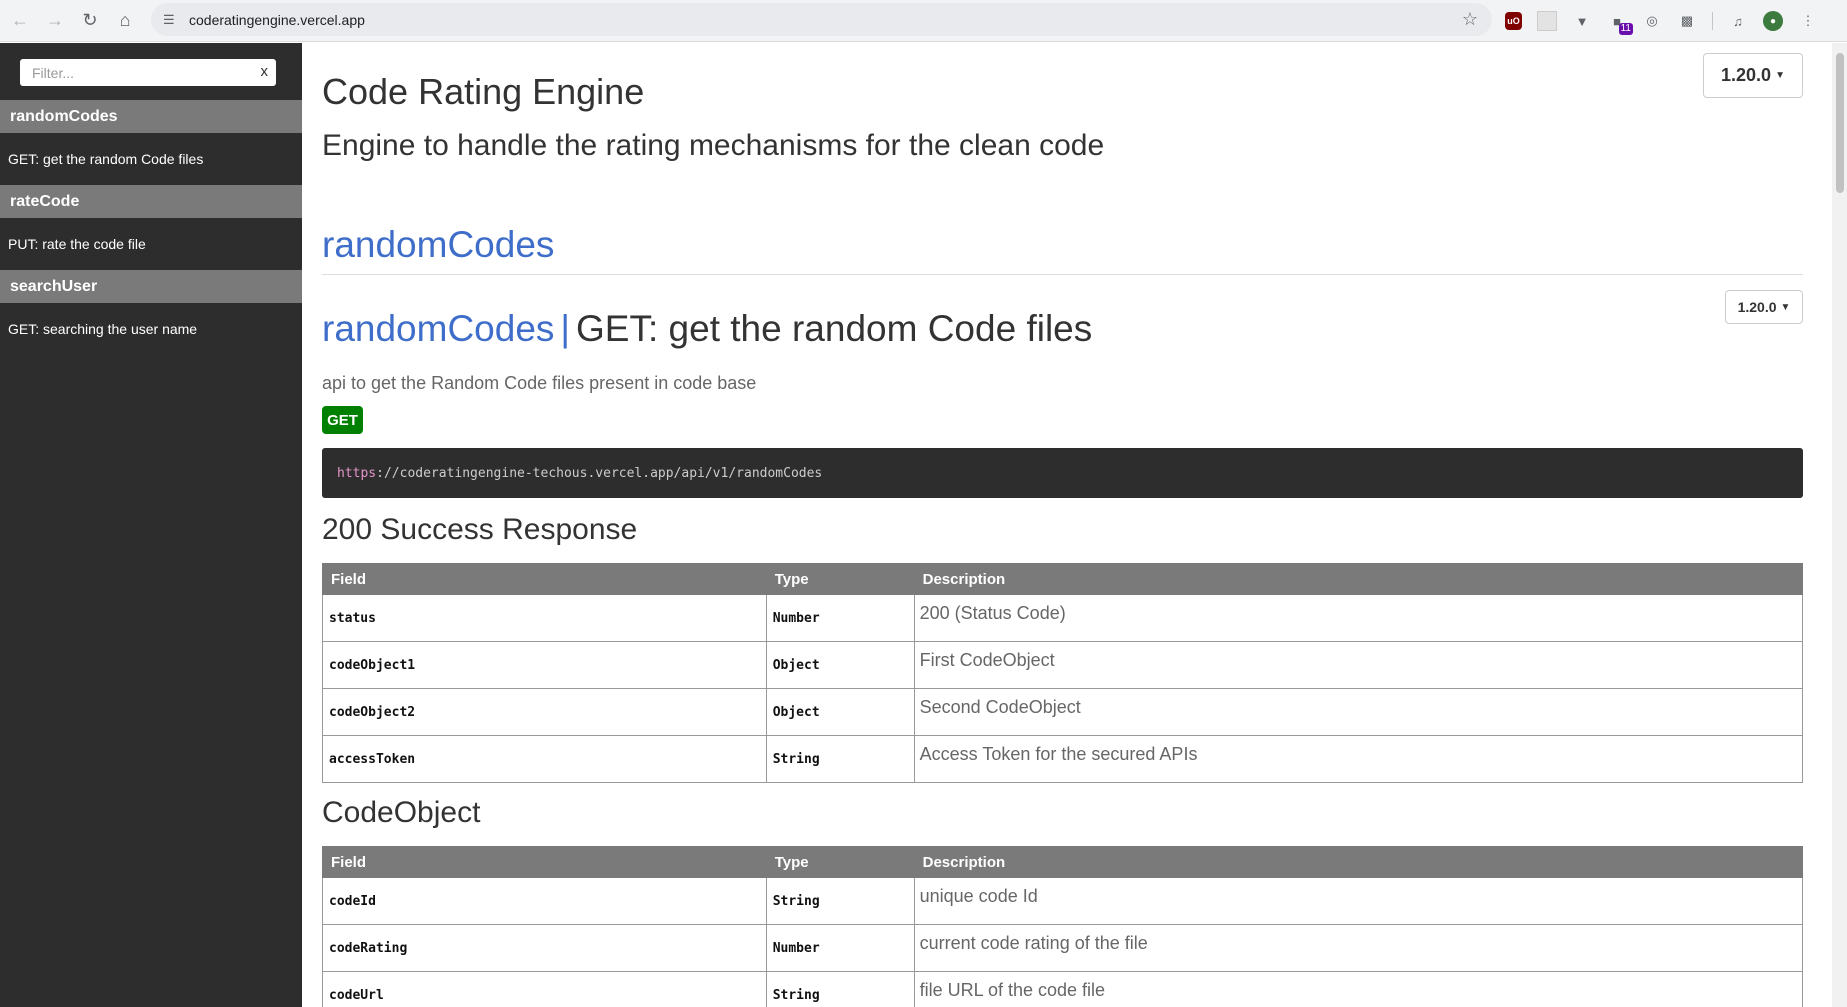 This screenshot has height=1007, width=1847. Describe the element at coordinates (1839, 525) in the screenshot. I see `page-scrollbar` at that location.